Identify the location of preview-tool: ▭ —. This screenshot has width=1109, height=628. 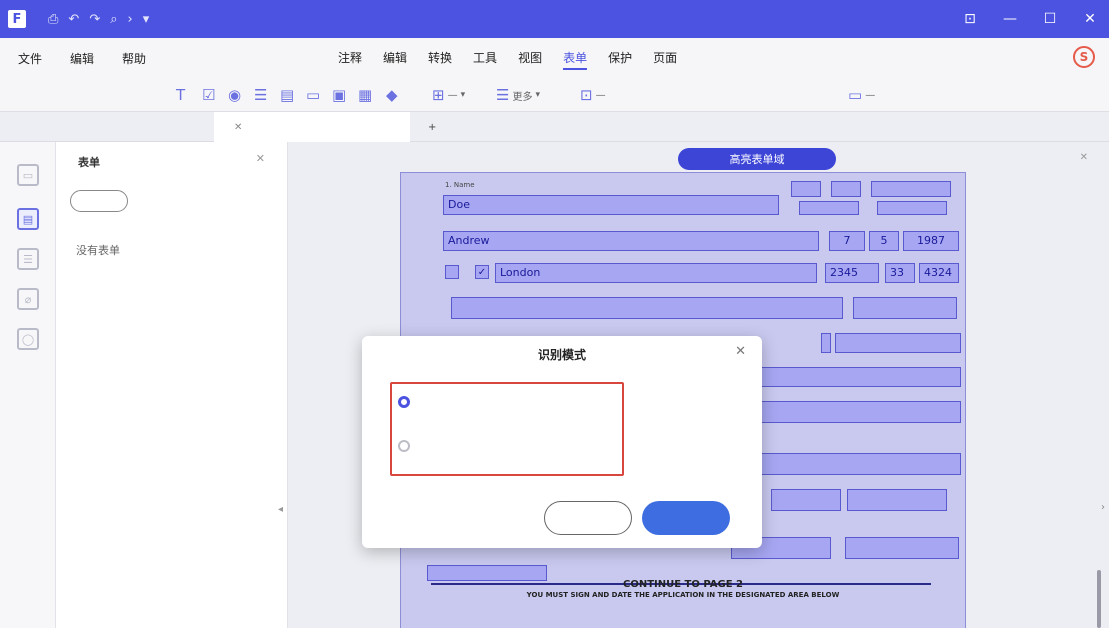
(861, 95).